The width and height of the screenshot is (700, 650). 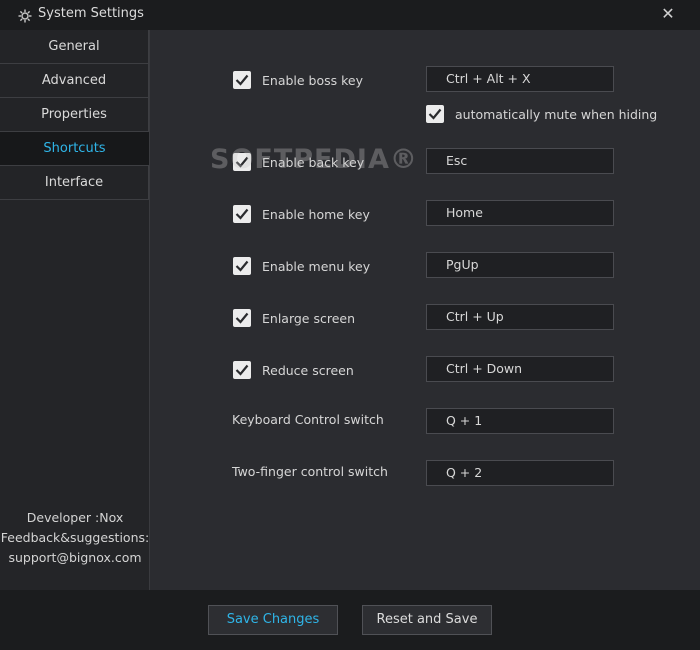 I want to click on home-key-label: Enable home key, so click(x=316, y=214).